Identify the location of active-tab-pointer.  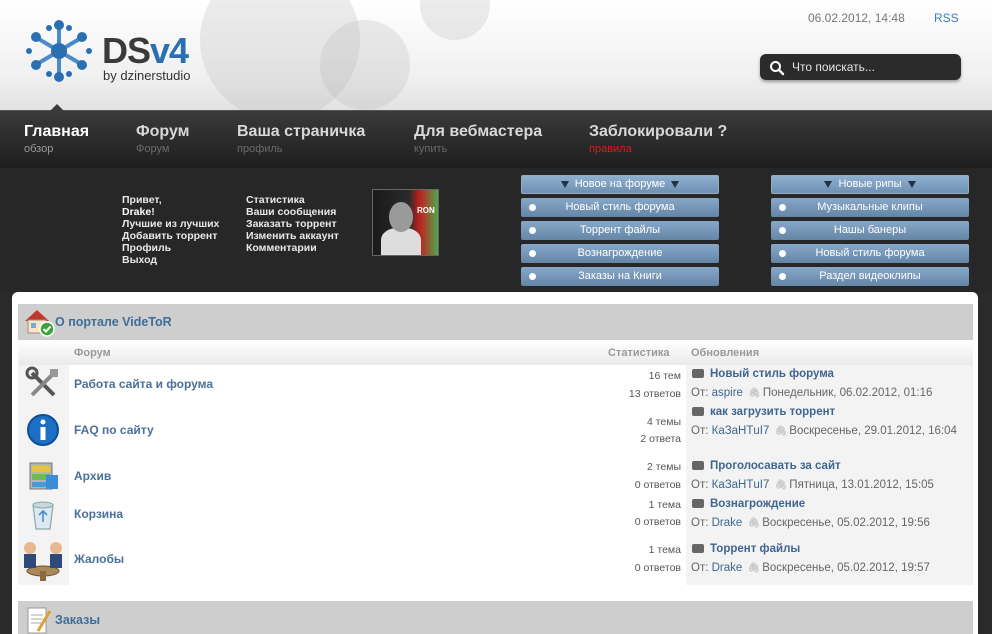
(57, 107).